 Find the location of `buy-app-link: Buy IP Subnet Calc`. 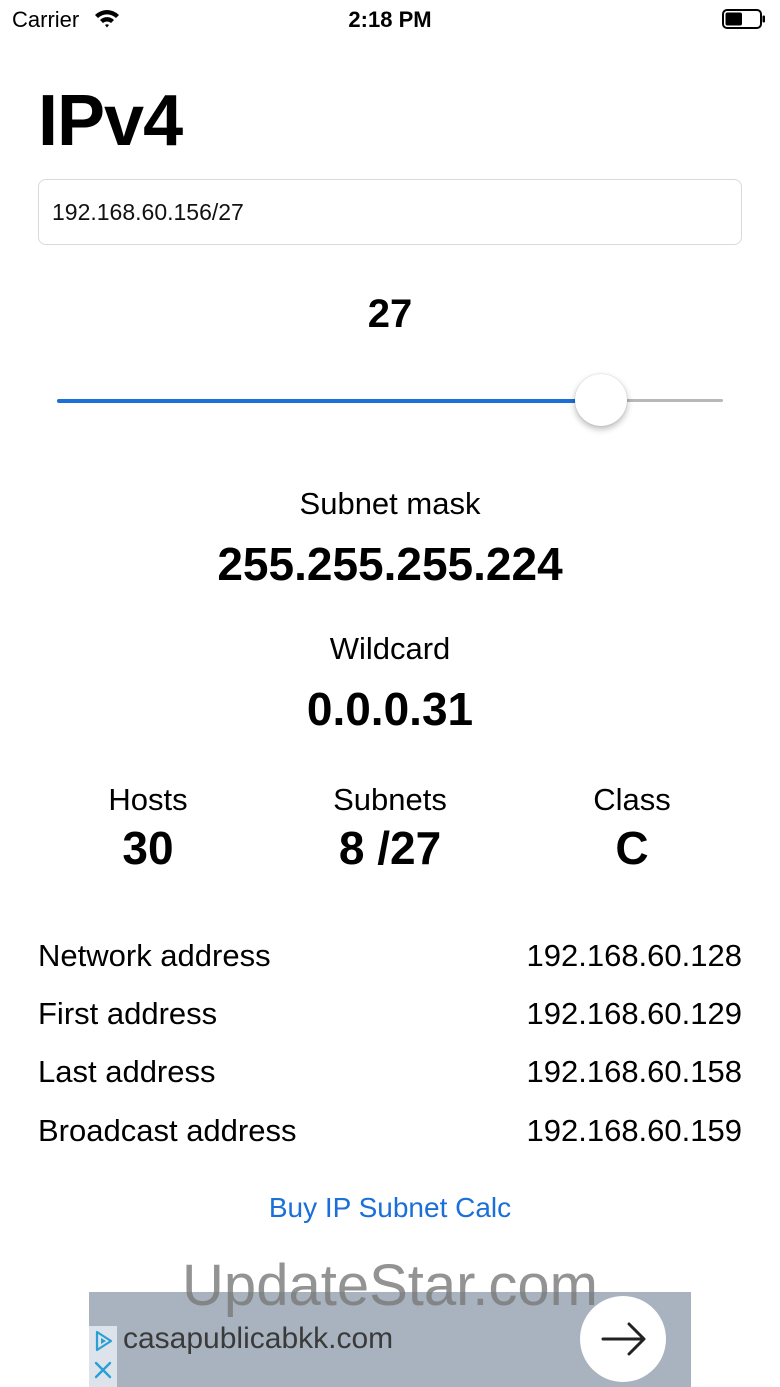

buy-app-link: Buy IP Subnet Calc is located at coordinates (390, 1208).